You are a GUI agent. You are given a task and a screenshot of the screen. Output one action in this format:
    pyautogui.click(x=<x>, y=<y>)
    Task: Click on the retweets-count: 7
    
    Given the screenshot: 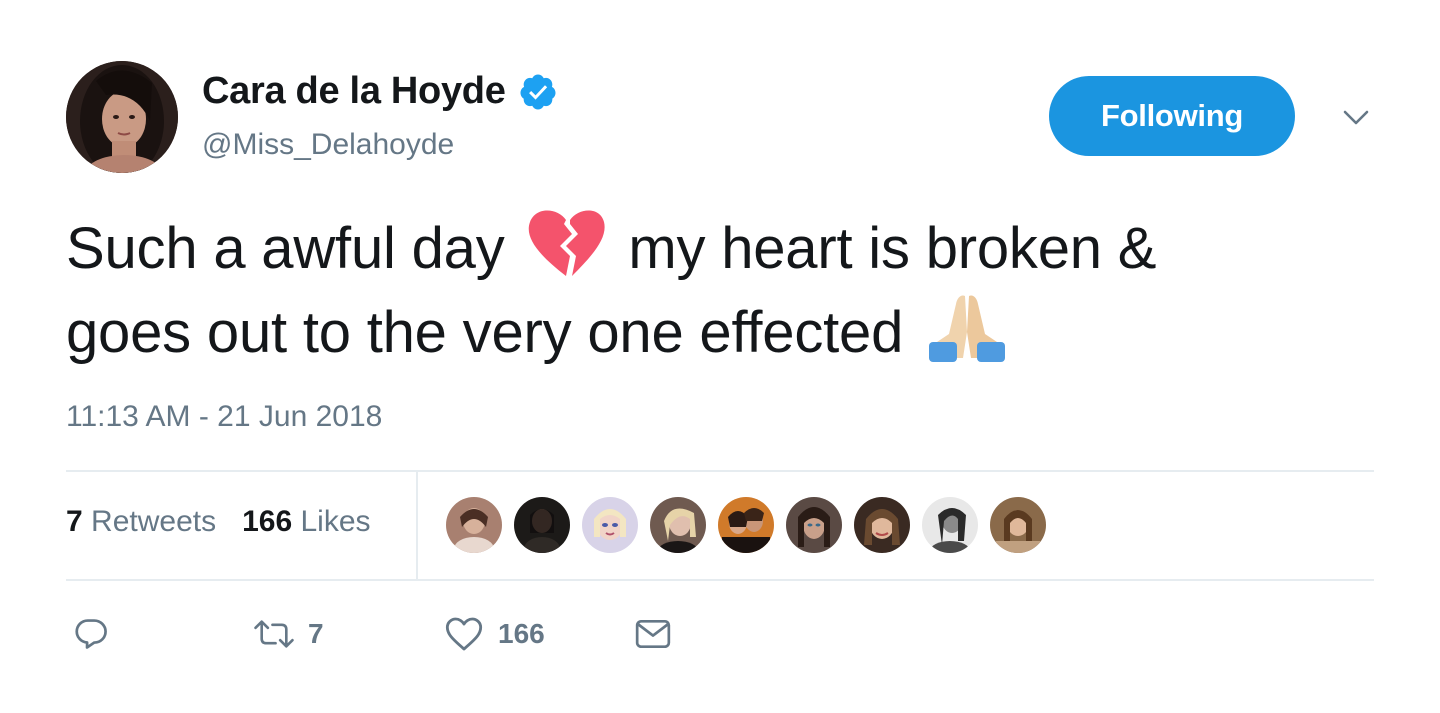 What is the action you would take?
    pyautogui.click(x=74, y=521)
    